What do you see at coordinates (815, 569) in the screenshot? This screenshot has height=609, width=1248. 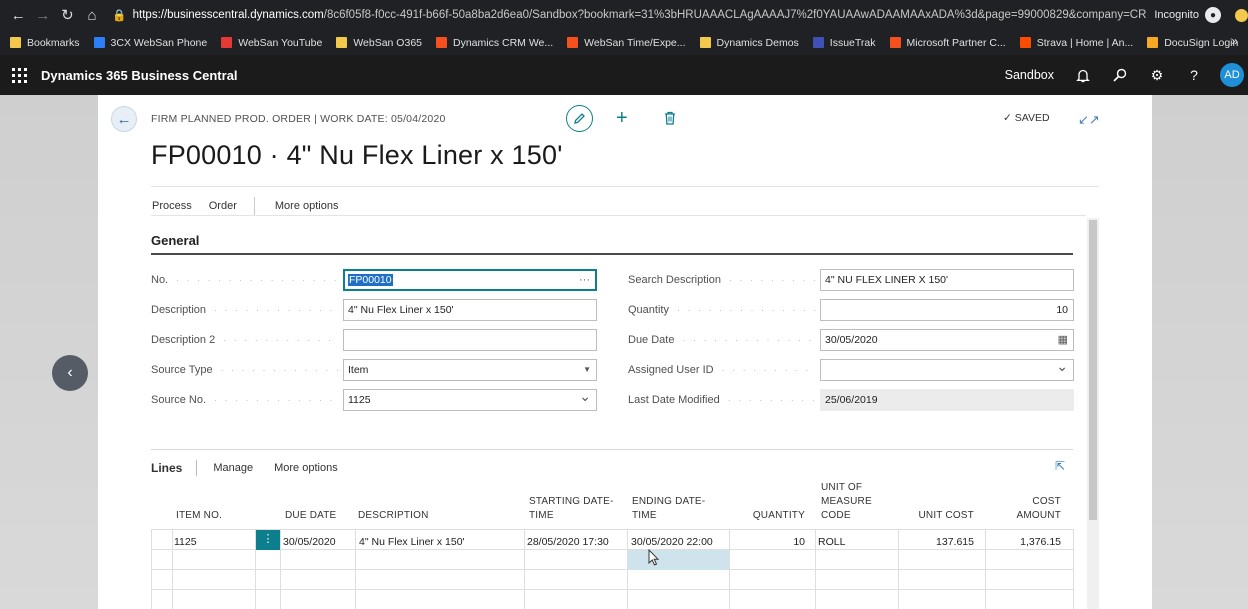 I see `grid-column-line` at bounding box center [815, 569].